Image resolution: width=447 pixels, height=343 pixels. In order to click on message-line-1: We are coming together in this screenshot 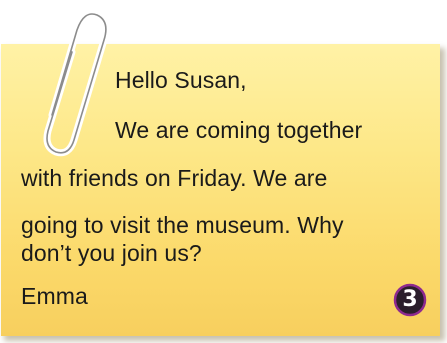, I will do `click(239, 130)`.